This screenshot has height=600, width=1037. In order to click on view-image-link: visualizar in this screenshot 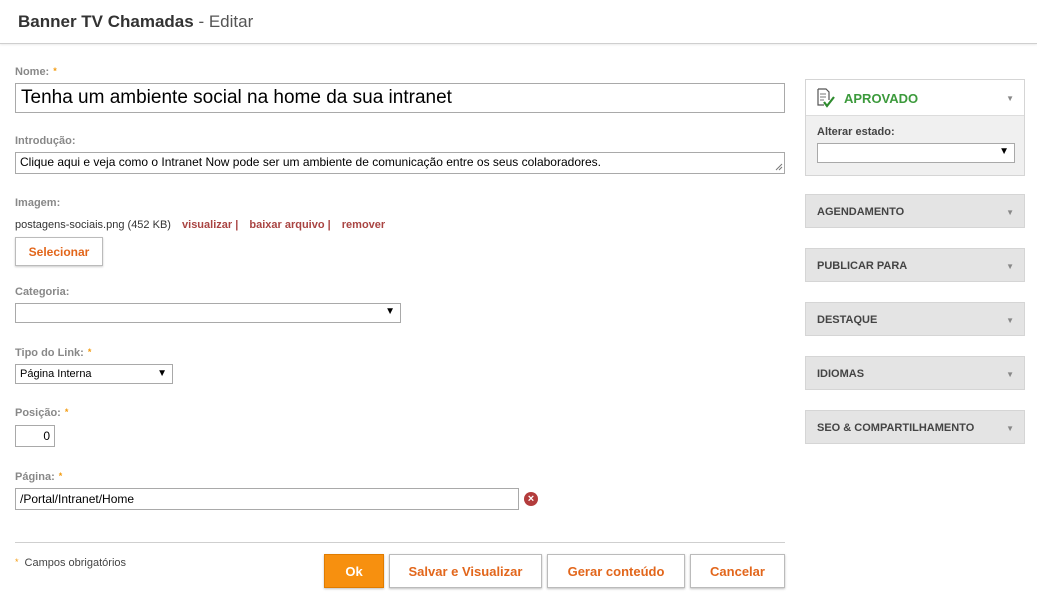, I will do `click(207, 225)`.